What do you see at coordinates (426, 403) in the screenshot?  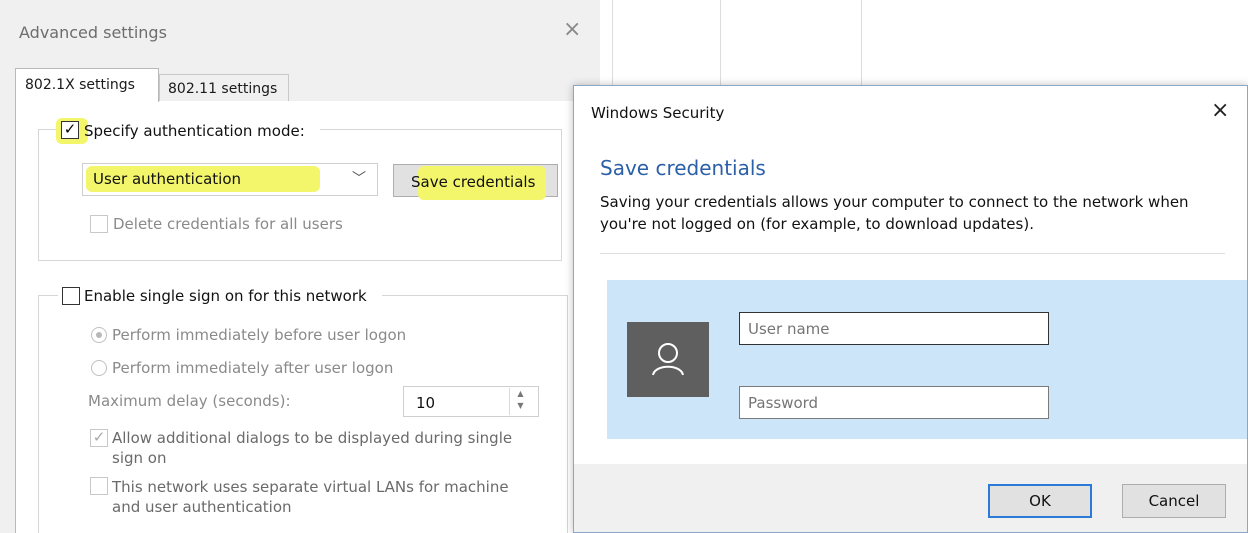 I see `max-delay-value: 10` at bounding box center [426, 403].